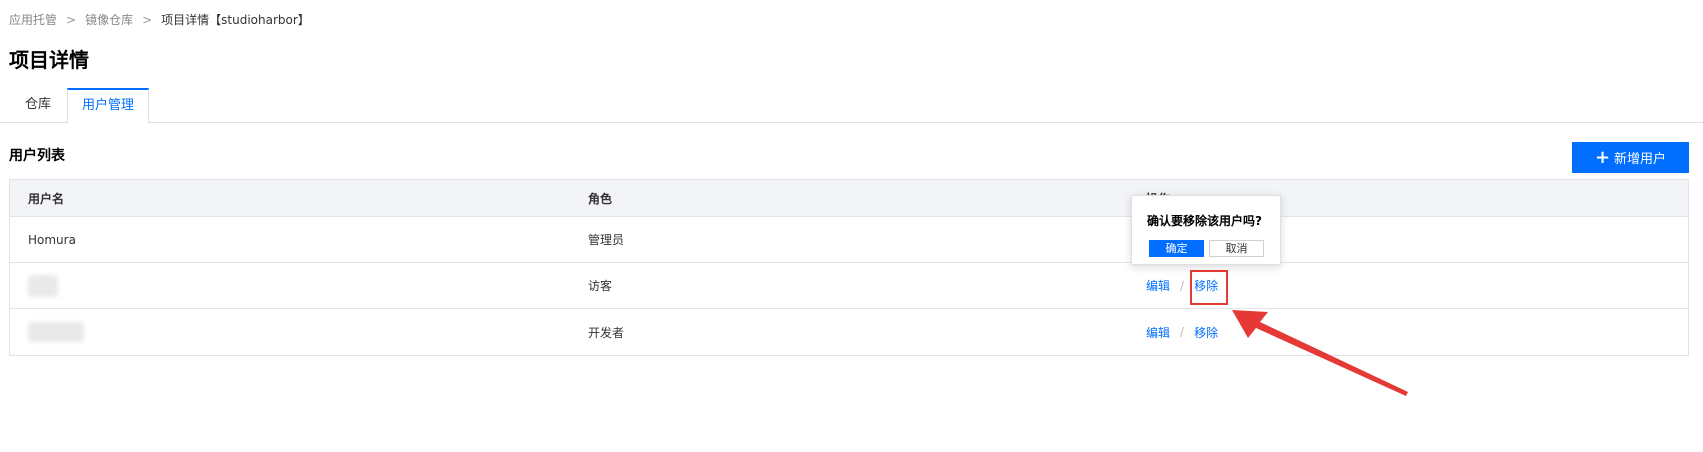 This screenshot has width=1703, height=452. What do you see at coordinates (37, 156) in the screenshot?
I see `section-title: 用户列表` at bounding box center [37, 156].